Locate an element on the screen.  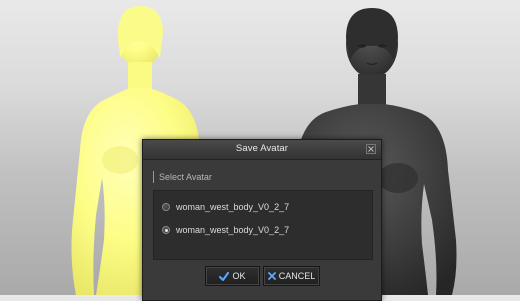
cancel-label: CANCEL is located at coordinates (297, 276).